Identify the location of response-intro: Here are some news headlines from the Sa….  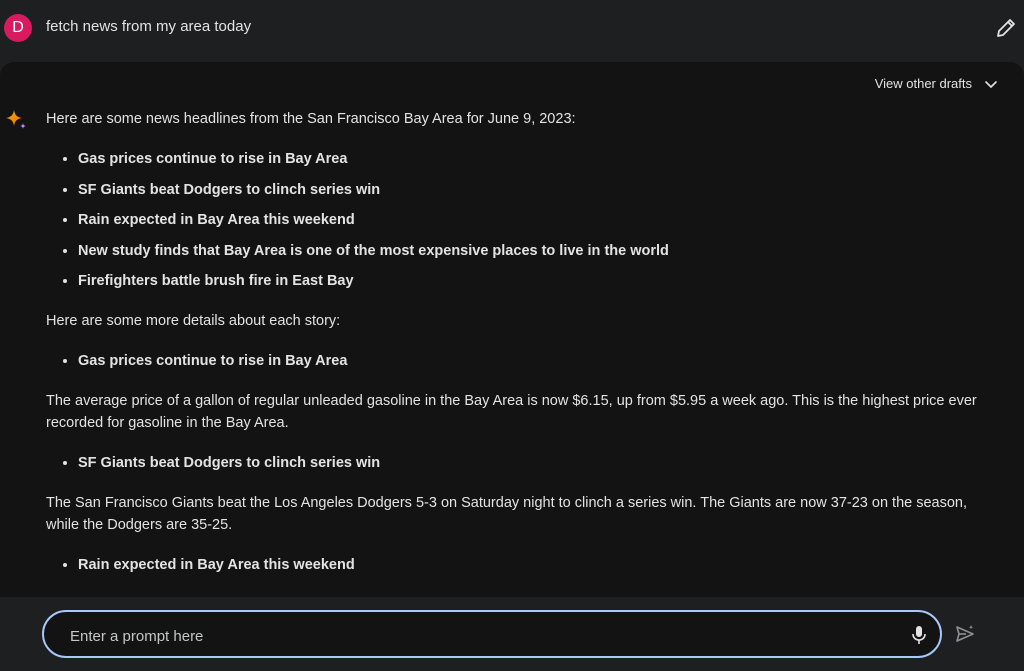
(311, 119).